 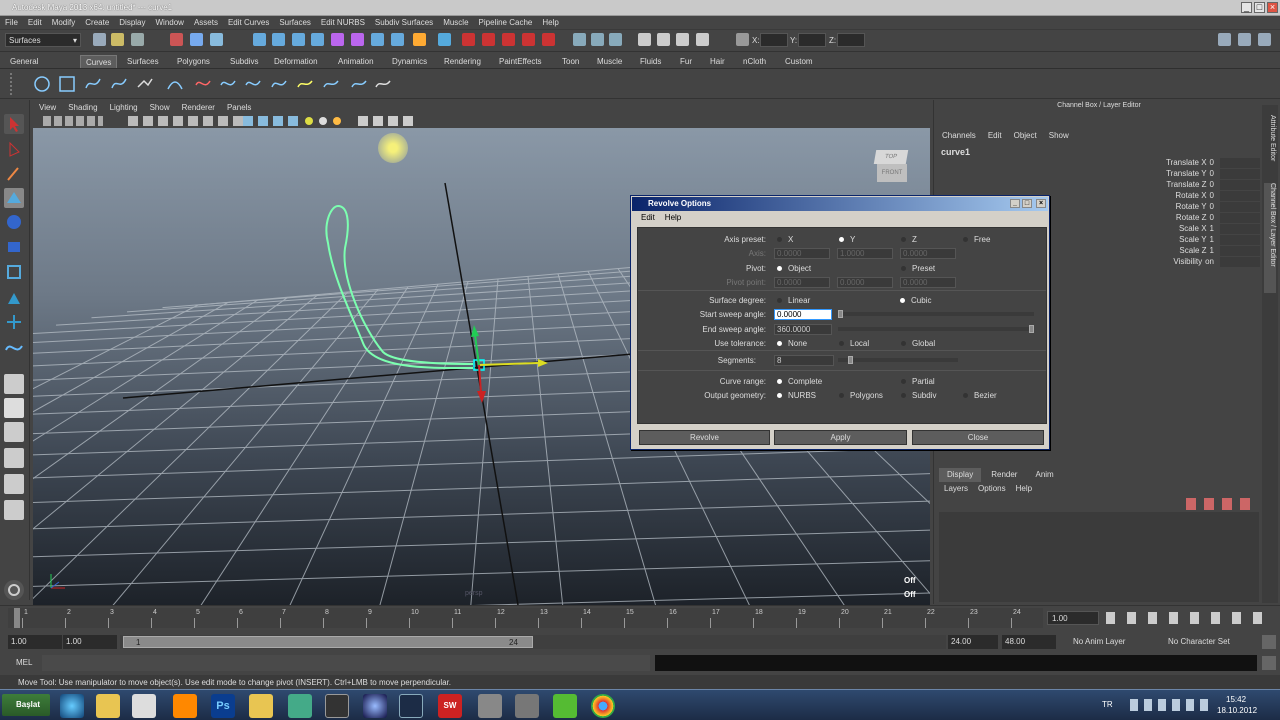 I want to click on view-cube: TOP FRONT, so click(x=891, y=166).